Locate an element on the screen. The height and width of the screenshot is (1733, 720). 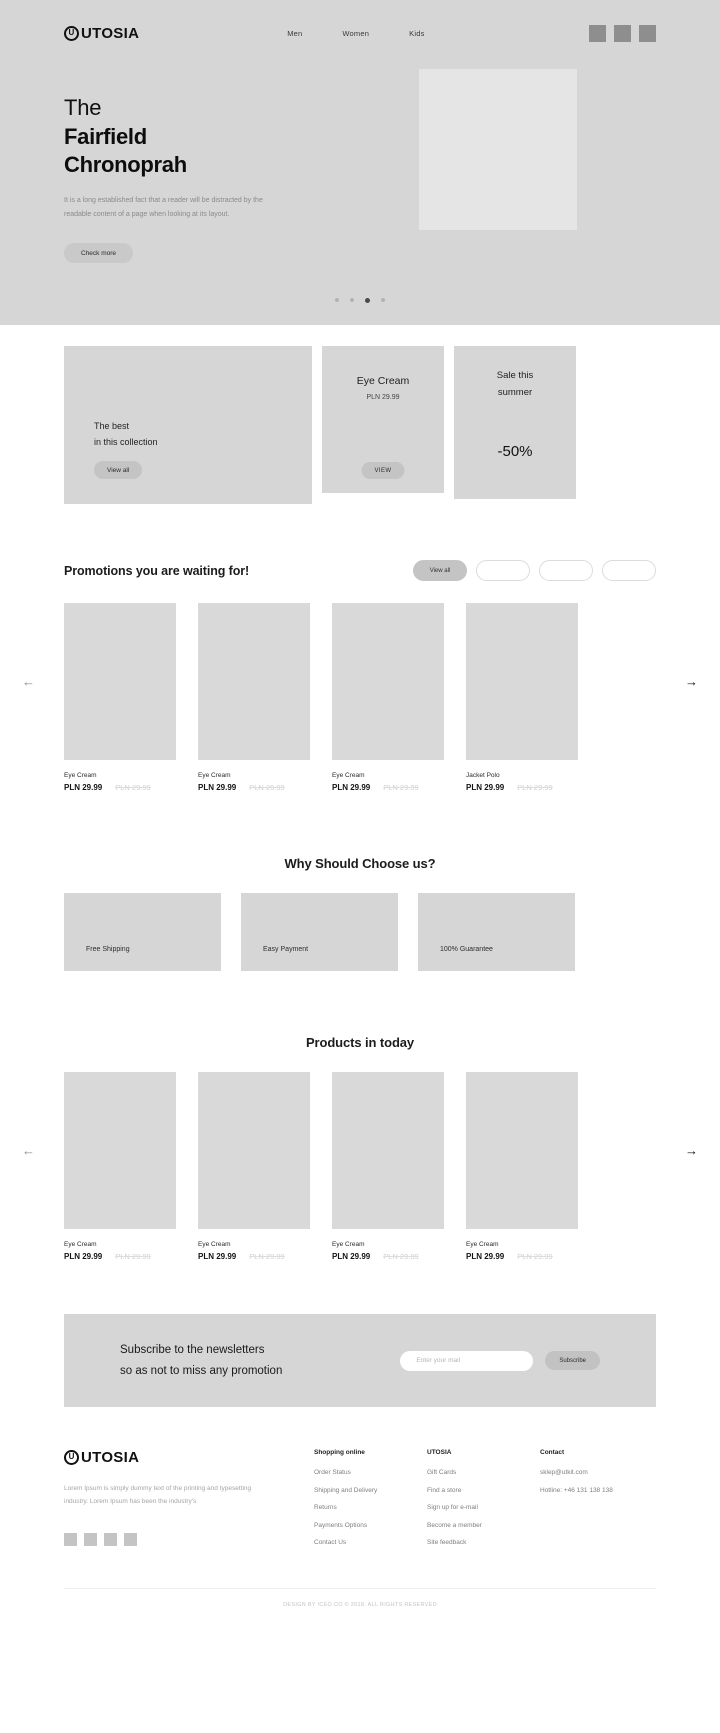
logo-mark-letter: U is located at coordinates (71, 32).